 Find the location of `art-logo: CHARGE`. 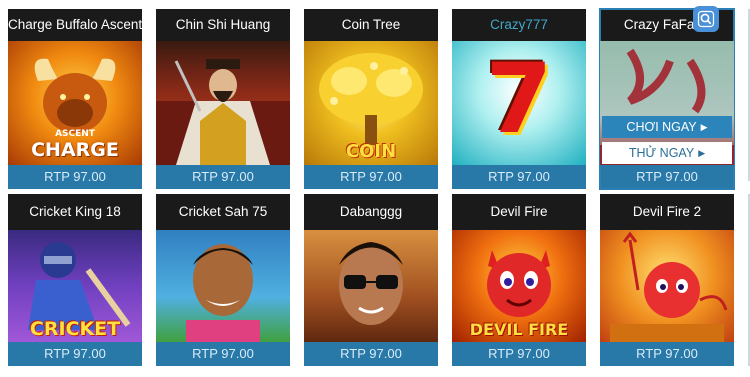

art-logo: CHARGE is located at coordinates (75, 150).